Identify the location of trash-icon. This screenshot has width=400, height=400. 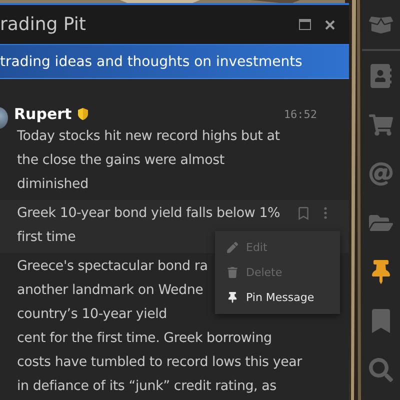
(232, 272).